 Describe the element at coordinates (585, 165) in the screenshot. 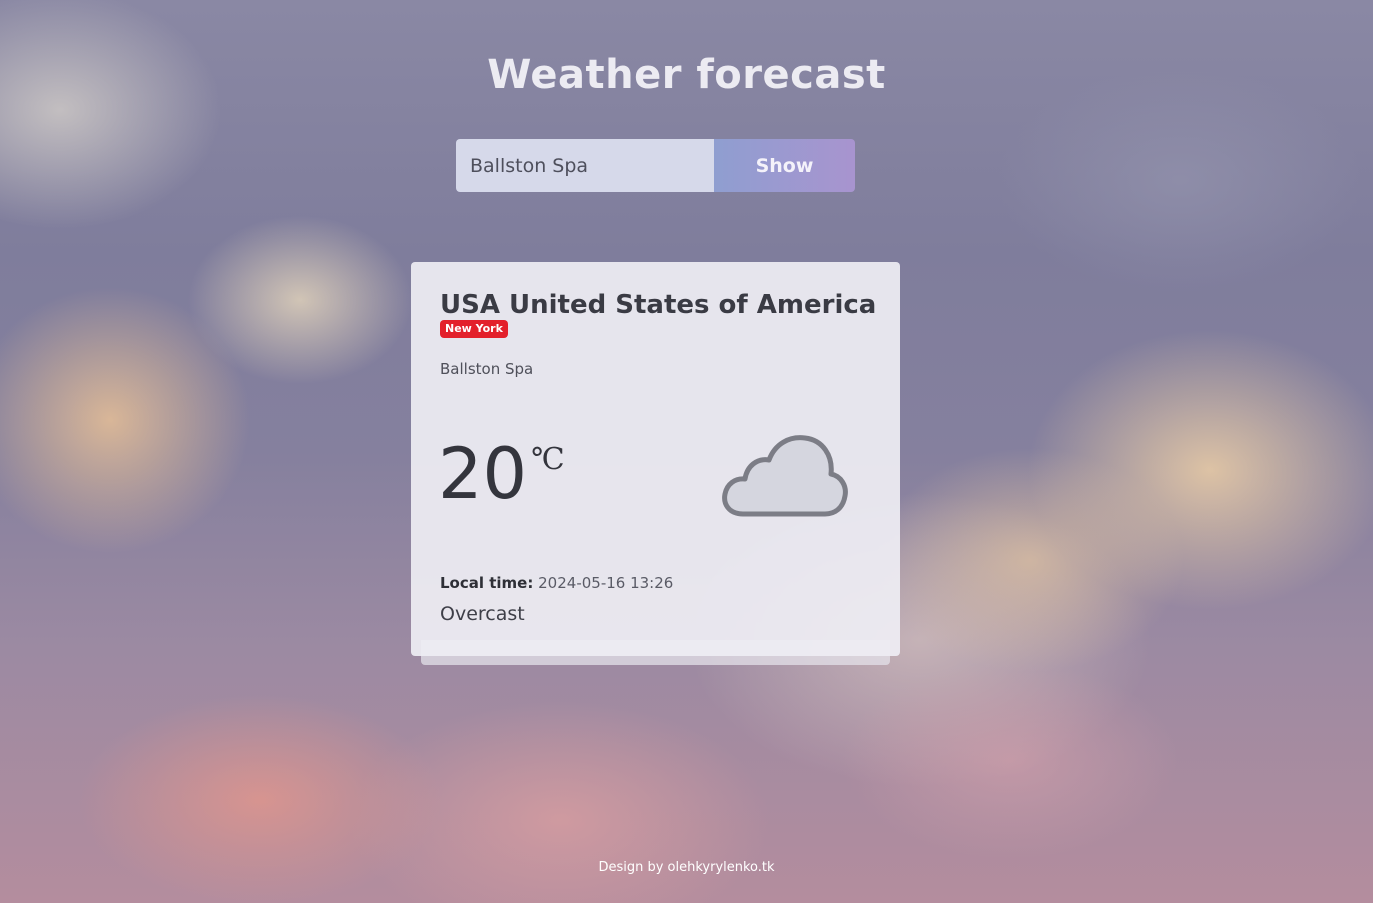

I see `city-search-input` at that location.